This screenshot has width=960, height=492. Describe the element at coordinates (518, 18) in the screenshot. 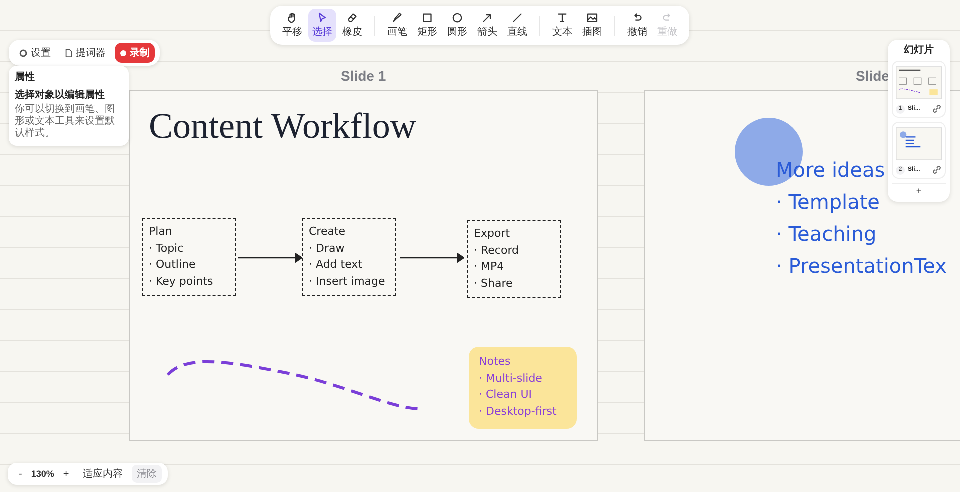

I see `line-icon` at that location.